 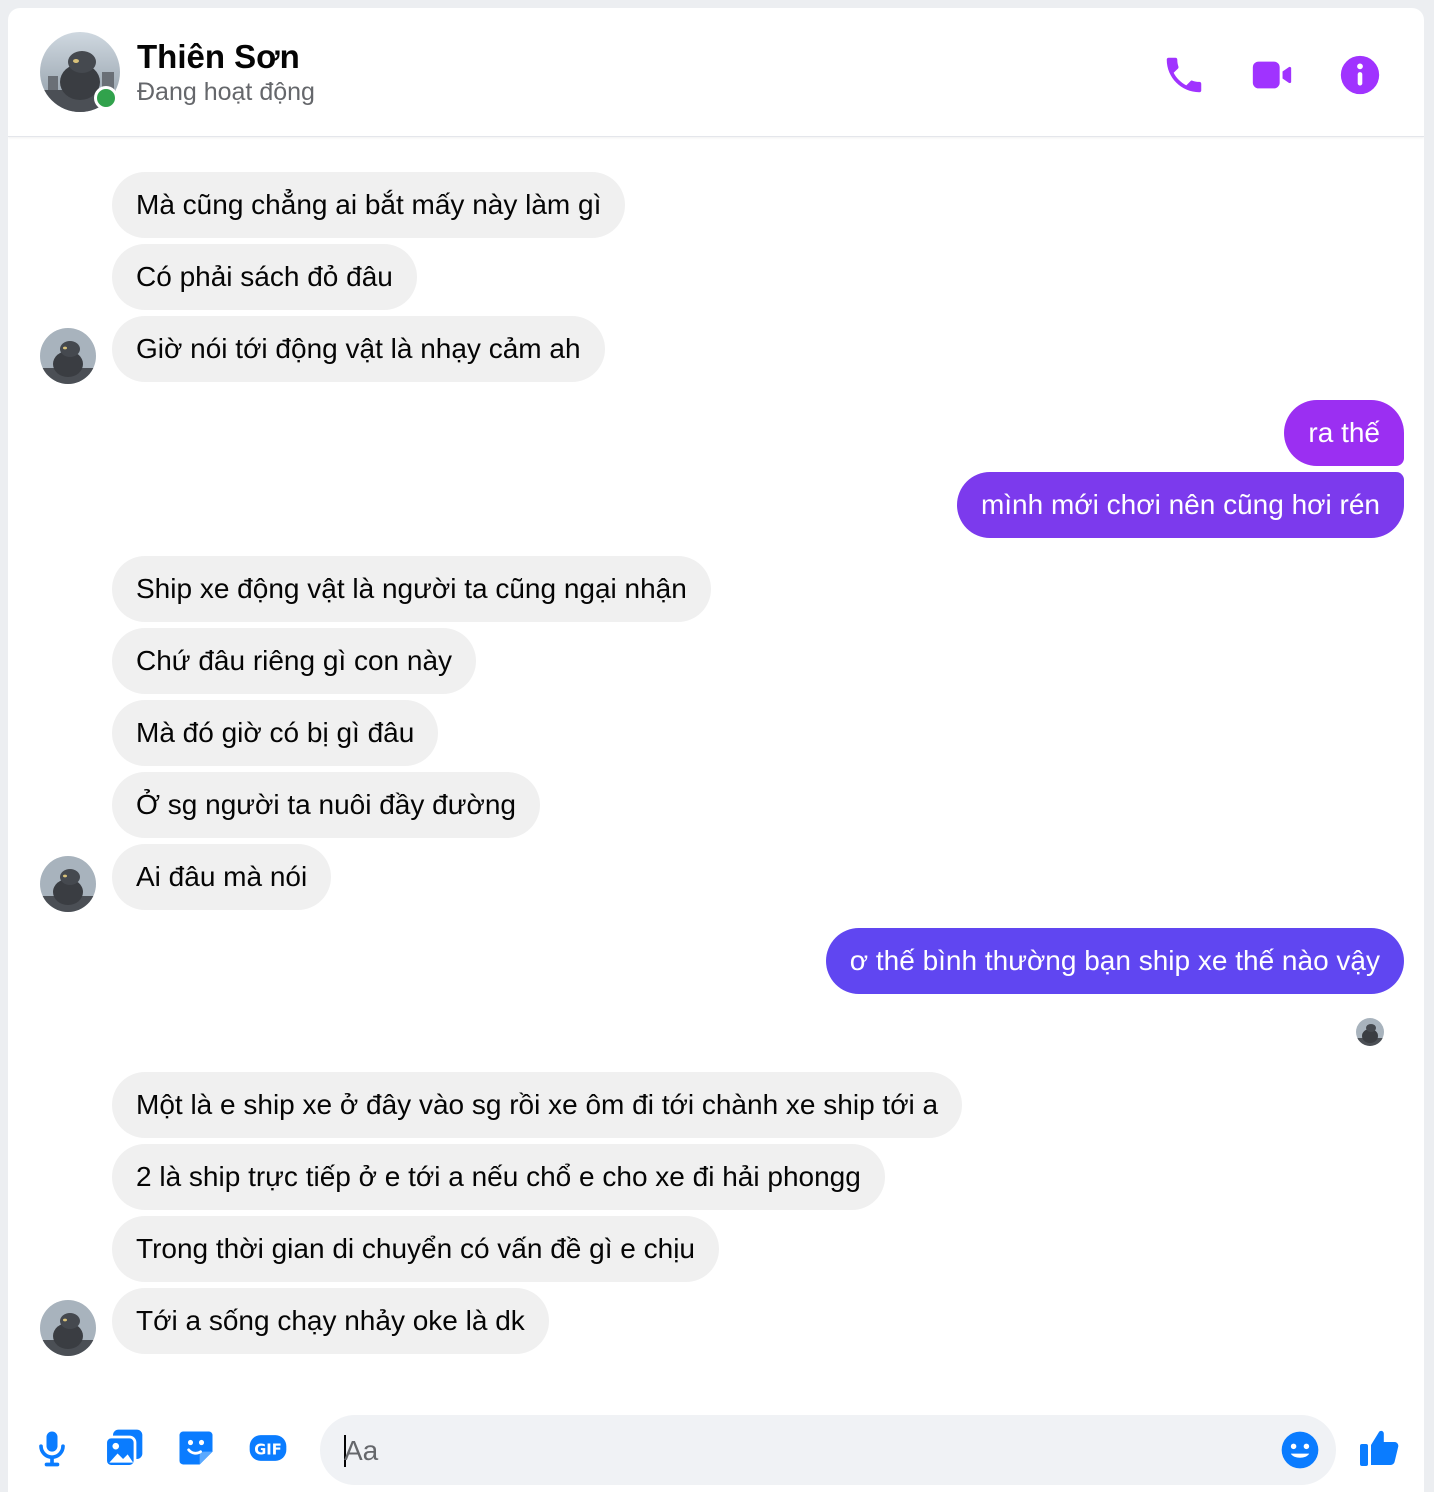 What do you see at coordinates (275, 733) in the screenshot?
I see `message-bubble-incoming: Mà đó giờ có bị gì đâu` at bounding box center [275, 733].